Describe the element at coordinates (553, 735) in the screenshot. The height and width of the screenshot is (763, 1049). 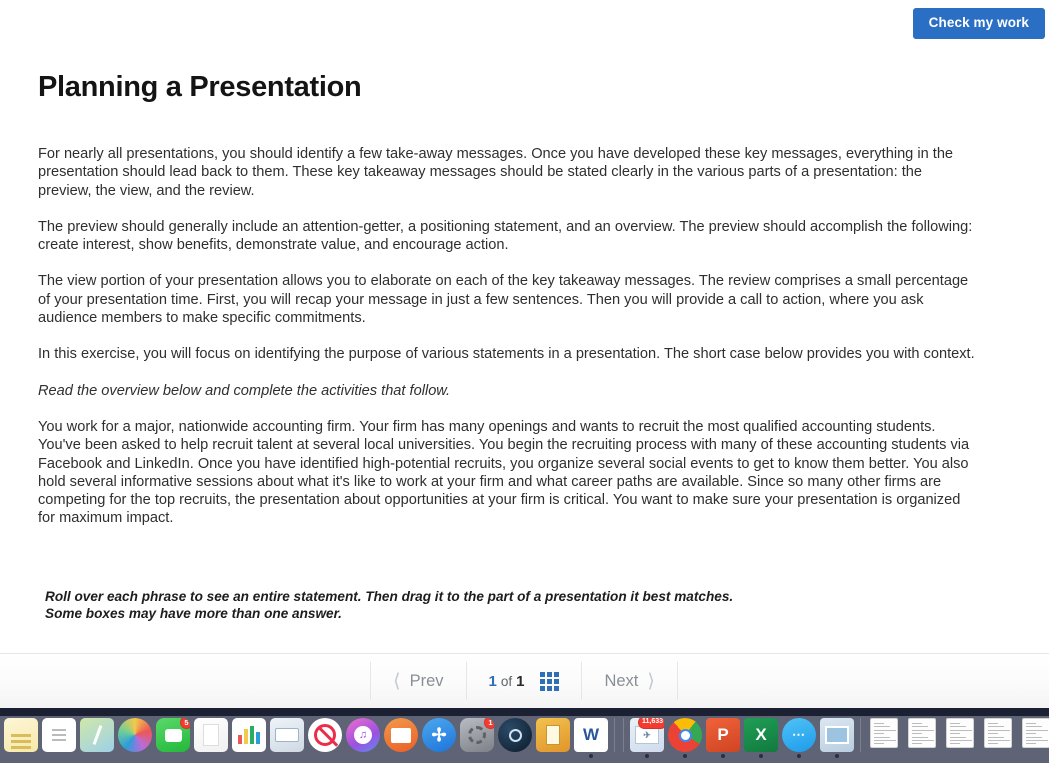
I see `stuffit-expander-icon` at that location.